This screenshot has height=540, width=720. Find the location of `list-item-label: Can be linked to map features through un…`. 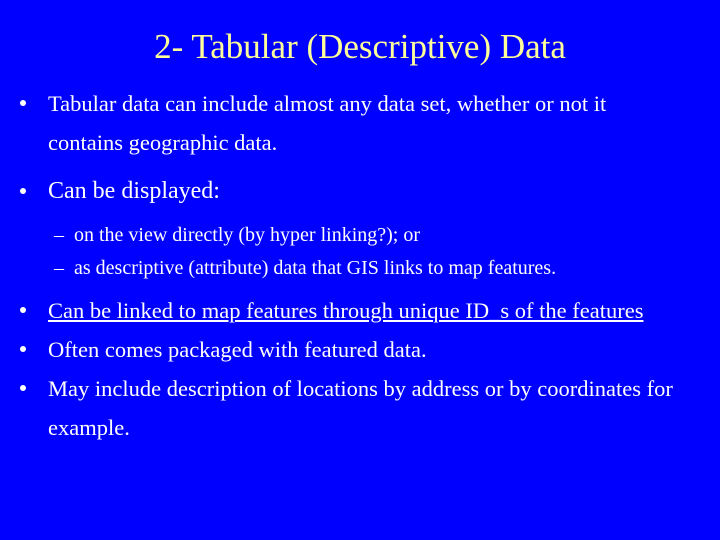

list-item-label: Can be linked to map features through un… is located at coordinates (384, 310).